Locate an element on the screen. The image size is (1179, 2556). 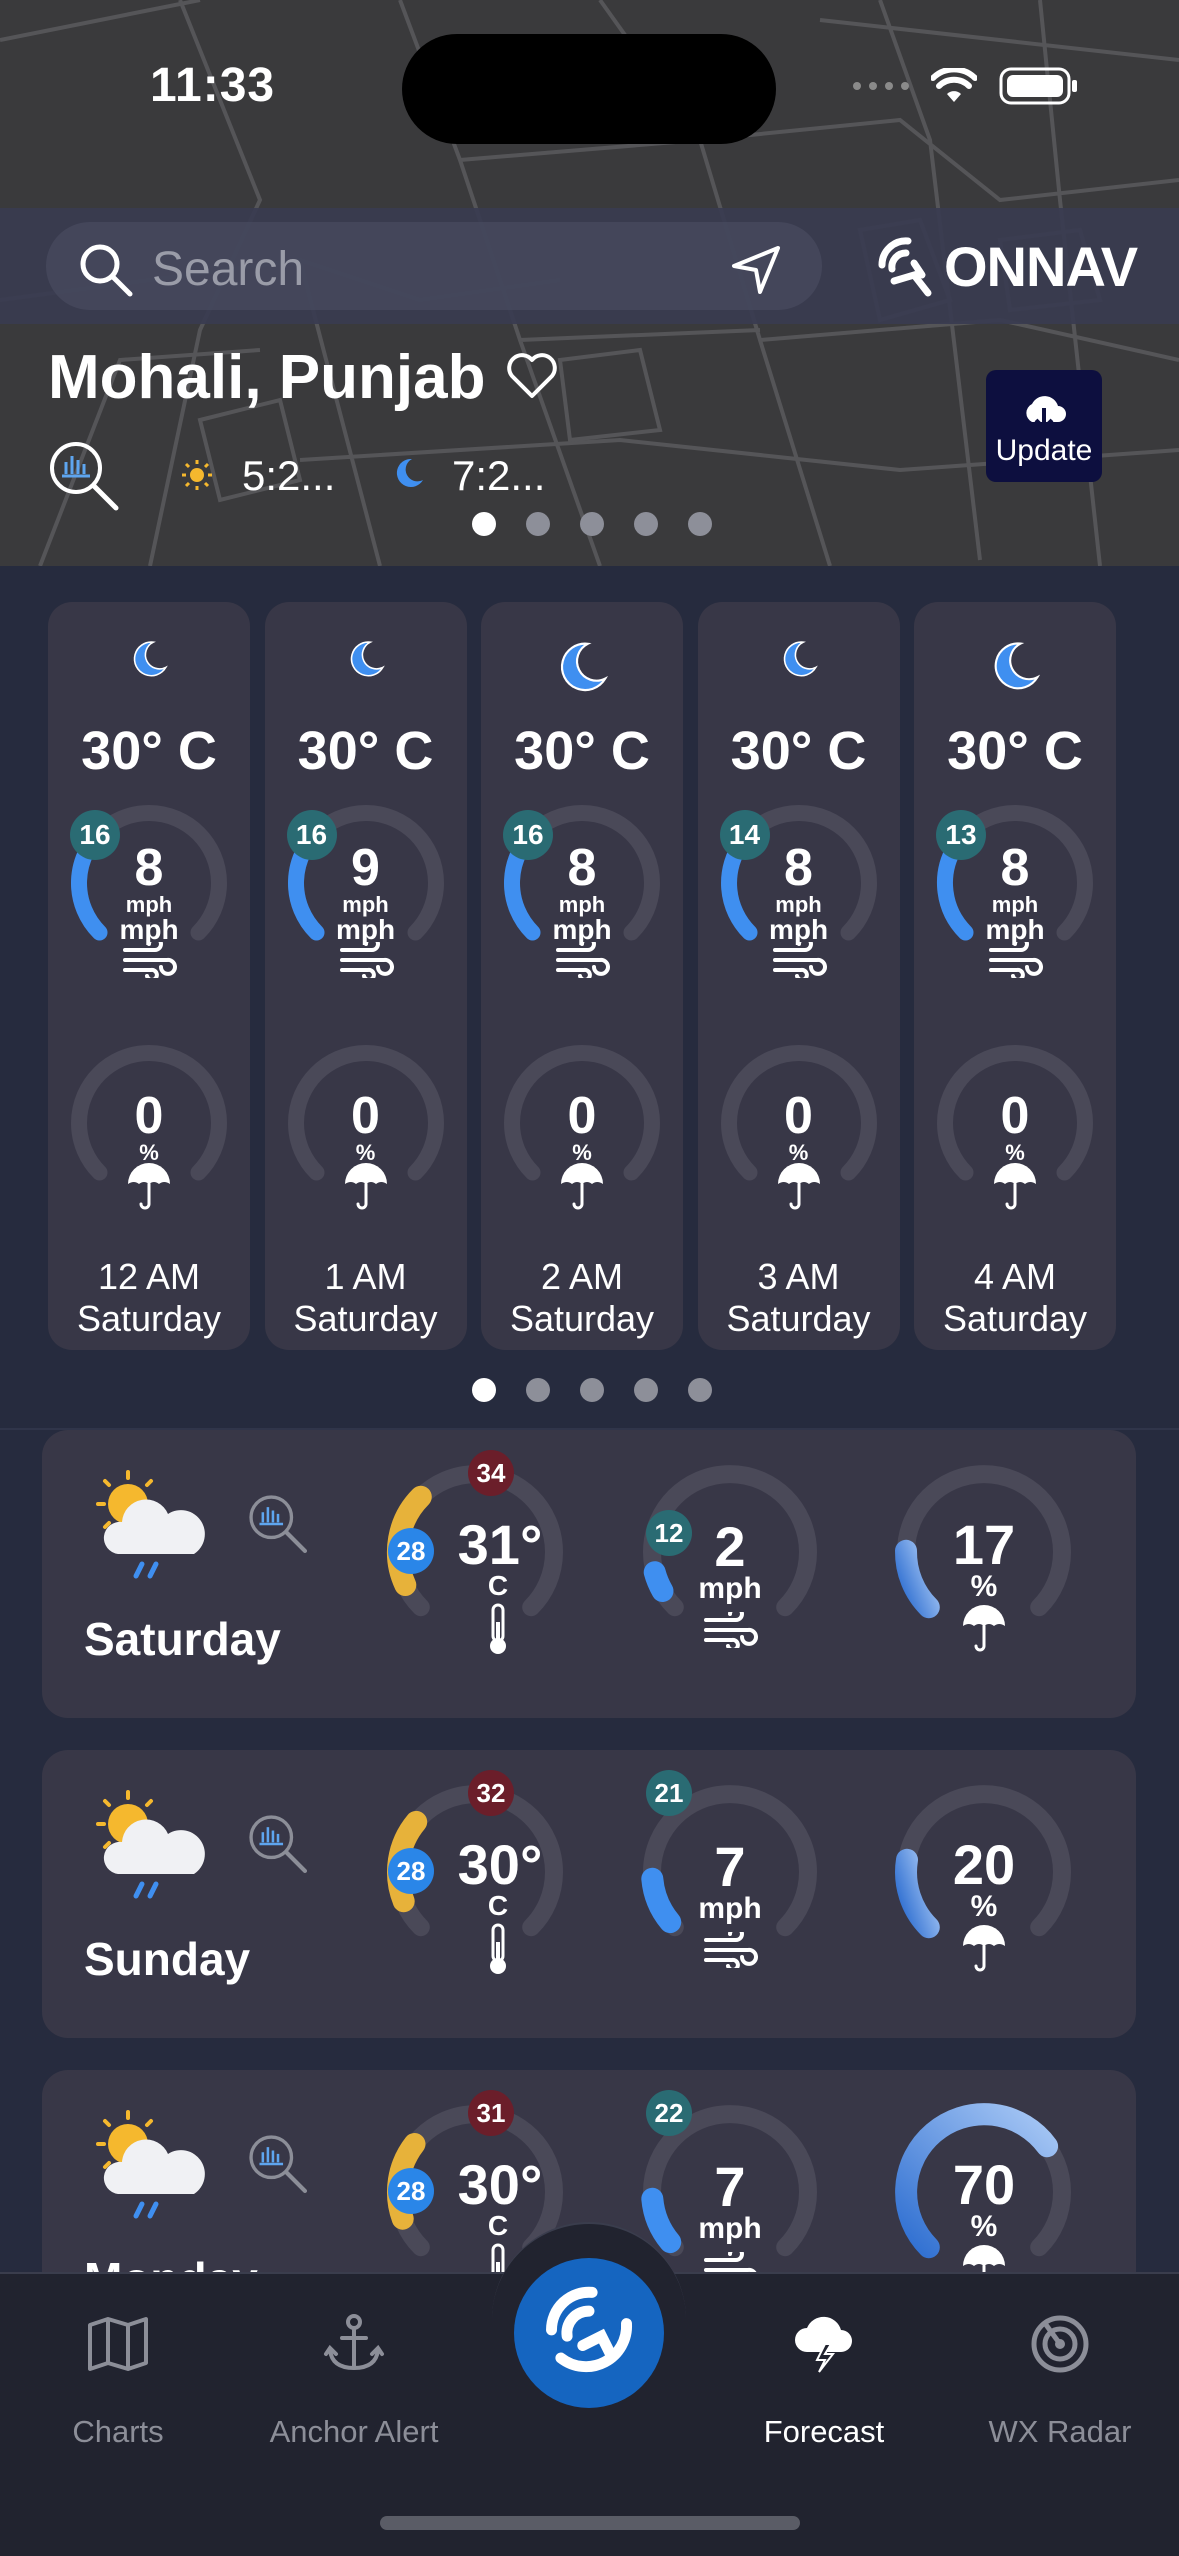
tab-charts: Charts is located at coordinates (118, 2377).